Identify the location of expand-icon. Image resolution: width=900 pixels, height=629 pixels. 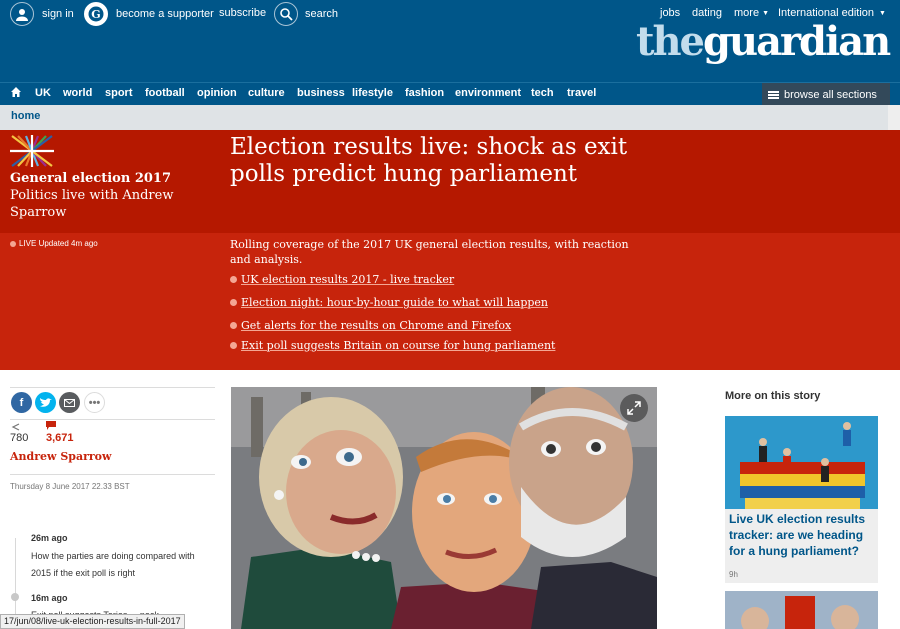
(634, 408).